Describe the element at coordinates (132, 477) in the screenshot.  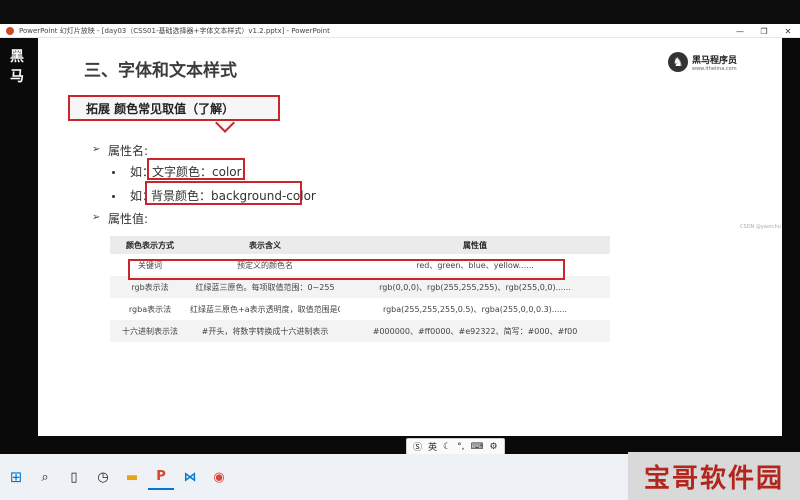
I see `folder-icon: ▬` at that location.